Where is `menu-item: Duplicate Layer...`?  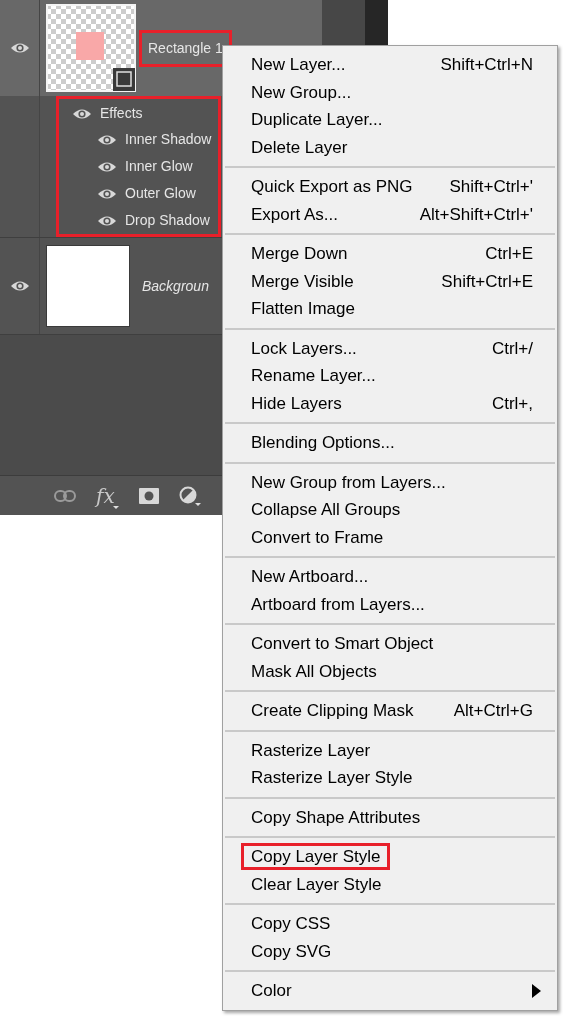 menu-item: Duplicate Layer... is located at coordinates (317, 120).